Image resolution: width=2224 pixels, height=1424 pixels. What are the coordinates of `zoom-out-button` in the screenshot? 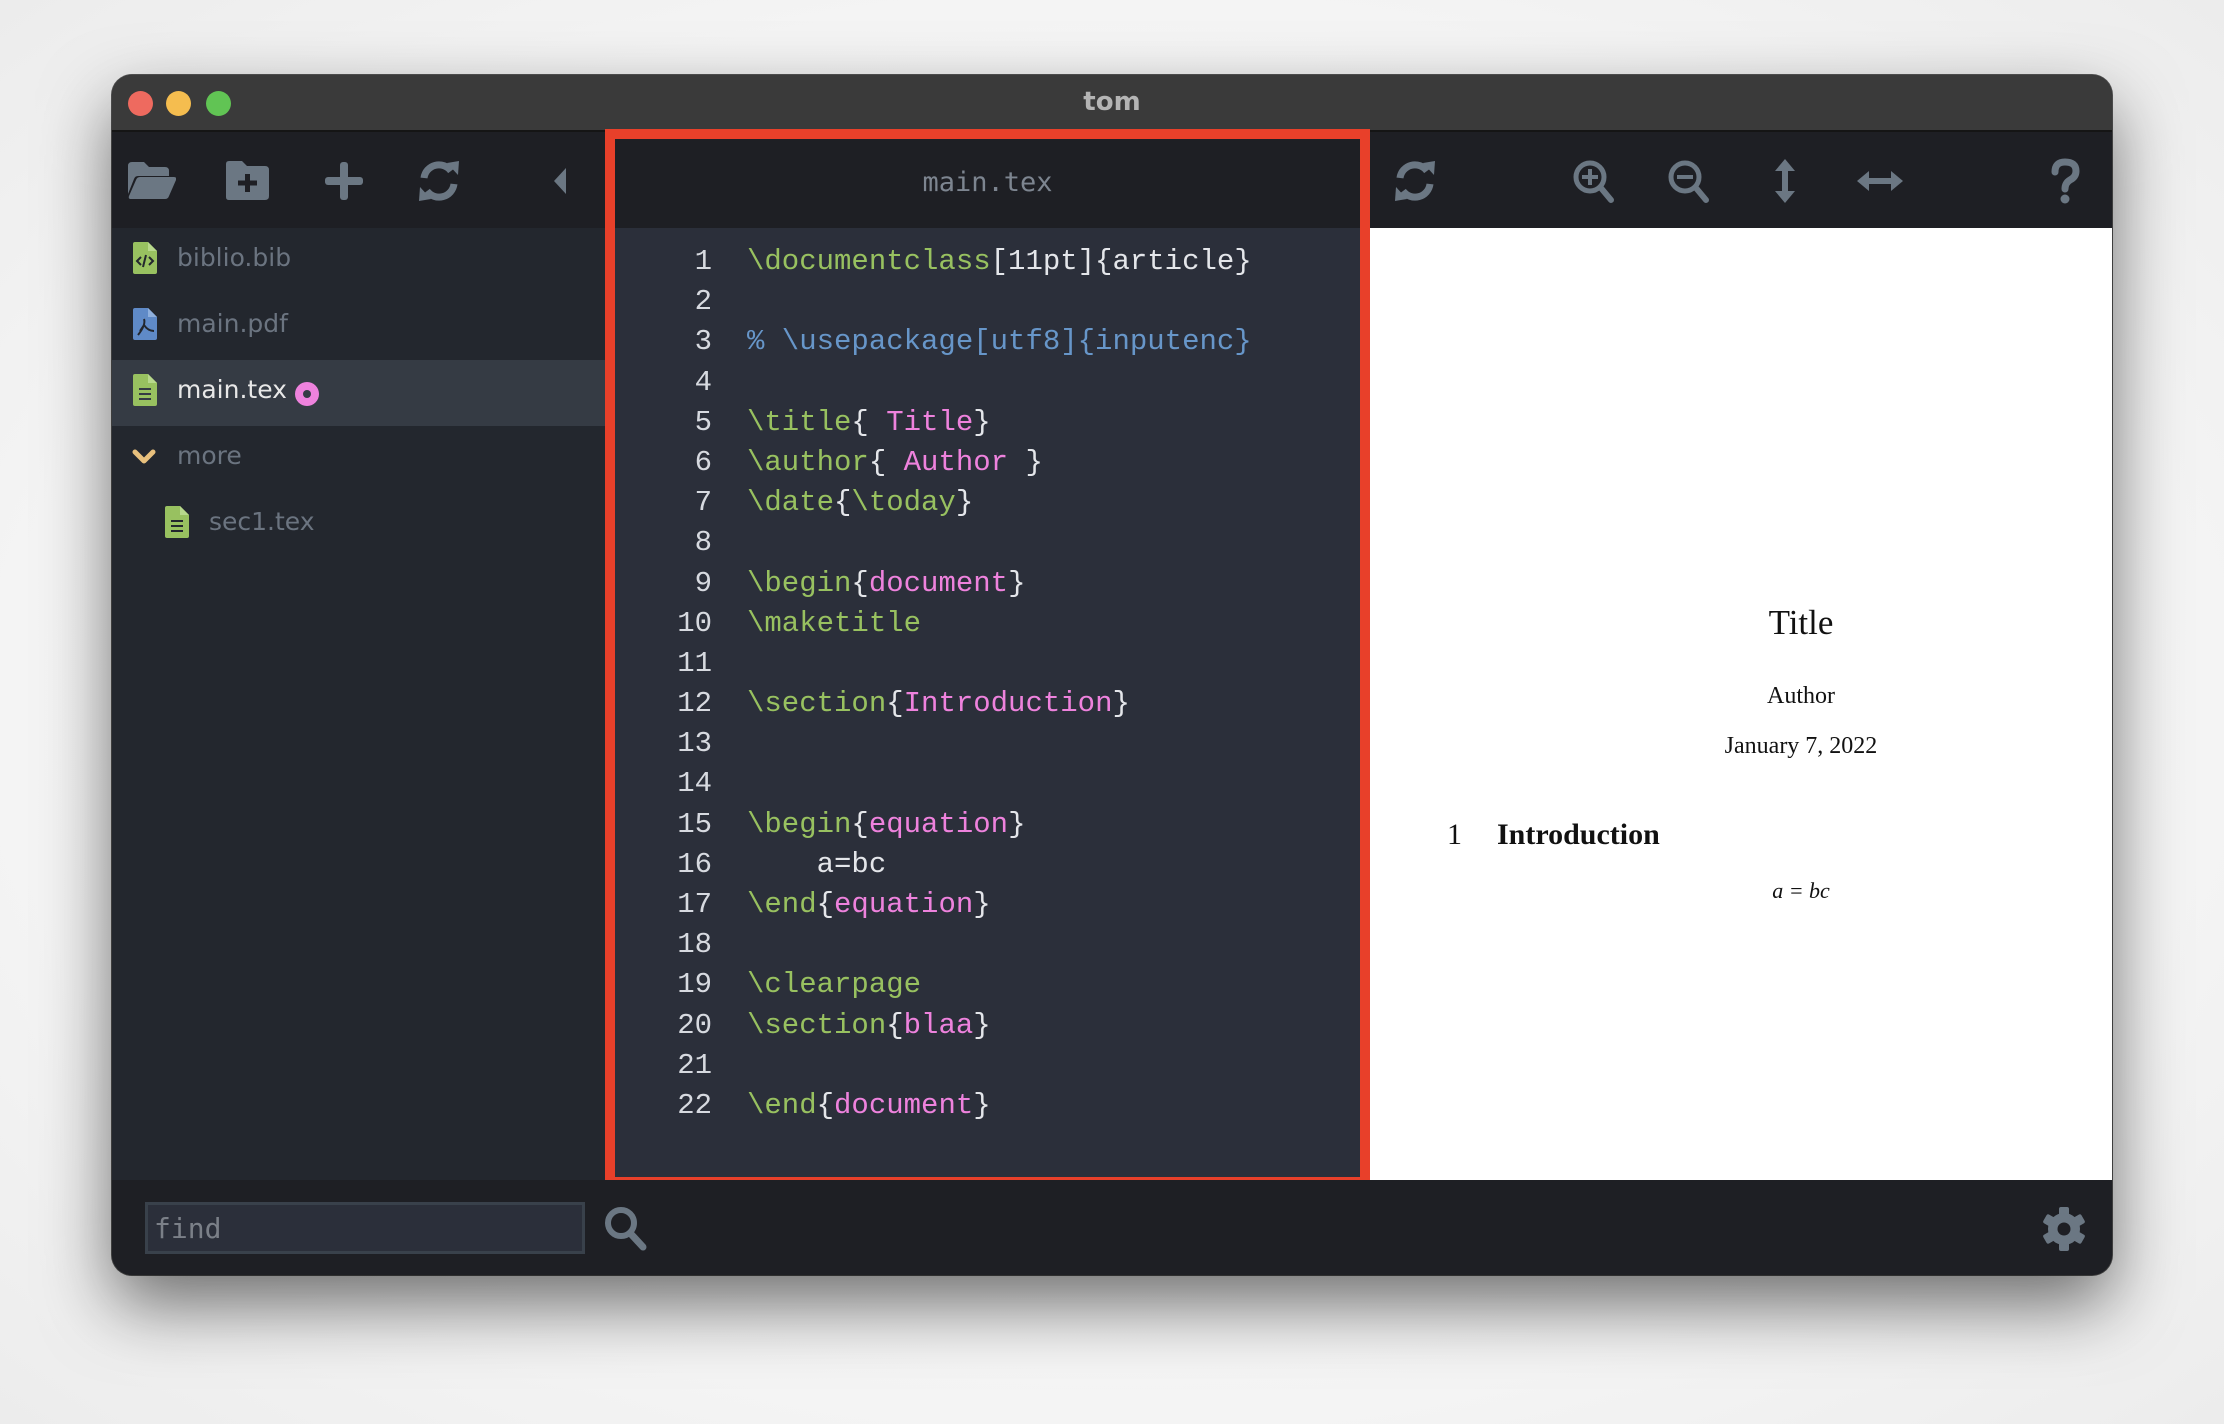 It's located at (1690, 181).